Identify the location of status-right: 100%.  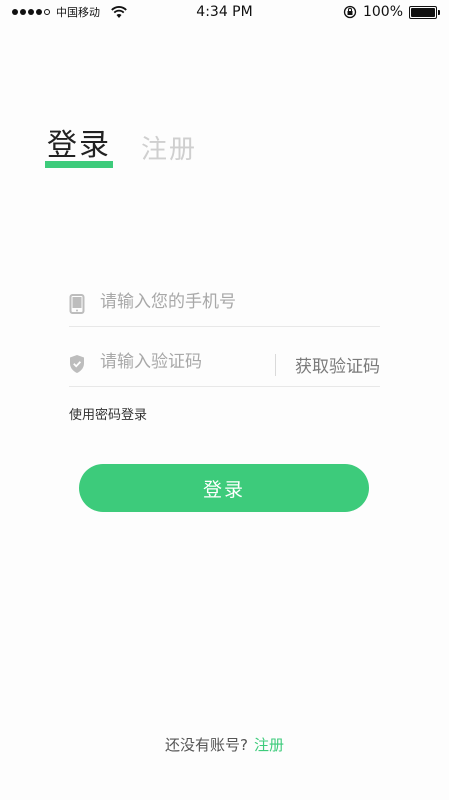
(391, 12).